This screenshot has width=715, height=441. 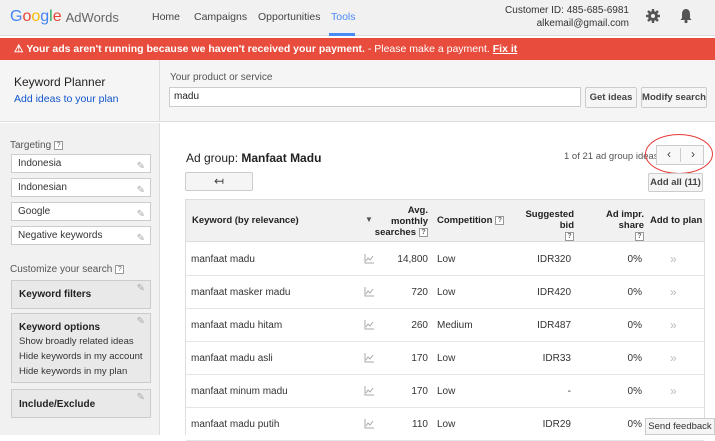 I want to click on col-avg-searches: Avg. monthly searches?, so click(x=400, y=221).